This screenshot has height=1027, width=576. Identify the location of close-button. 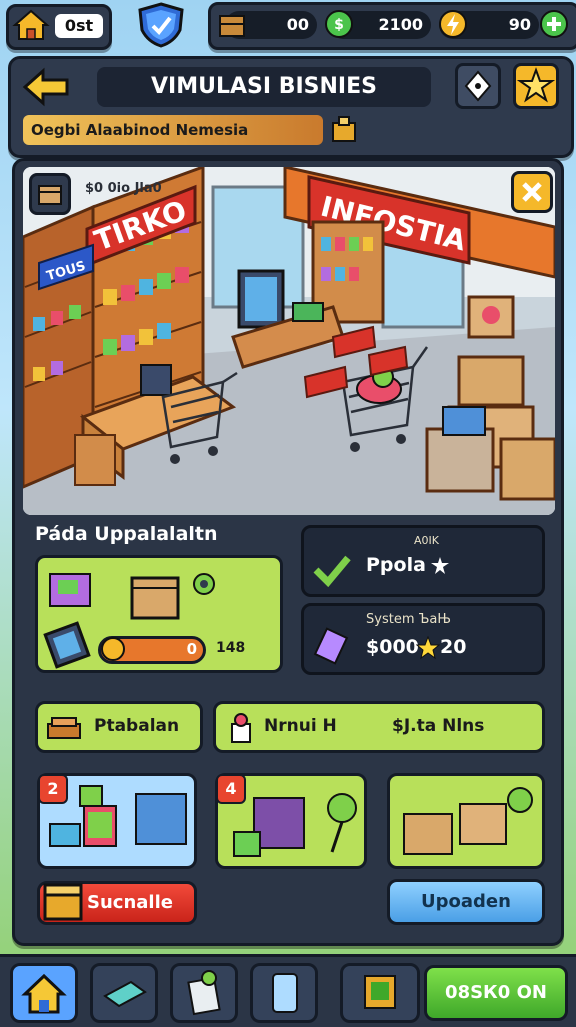
(532, 192).